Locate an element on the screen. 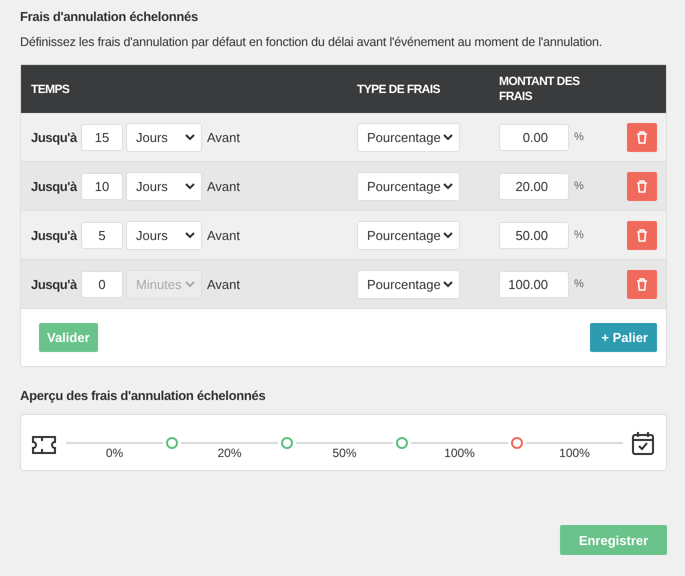  fee-percentage: 50% is located at coordinates (344, 453).